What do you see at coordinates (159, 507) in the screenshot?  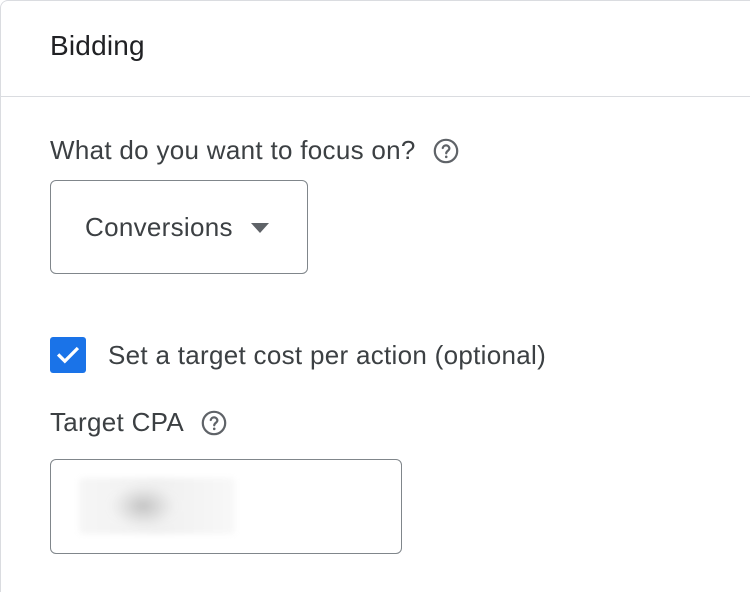 I see `target-cpa-input` at bounding box center [159, 507].